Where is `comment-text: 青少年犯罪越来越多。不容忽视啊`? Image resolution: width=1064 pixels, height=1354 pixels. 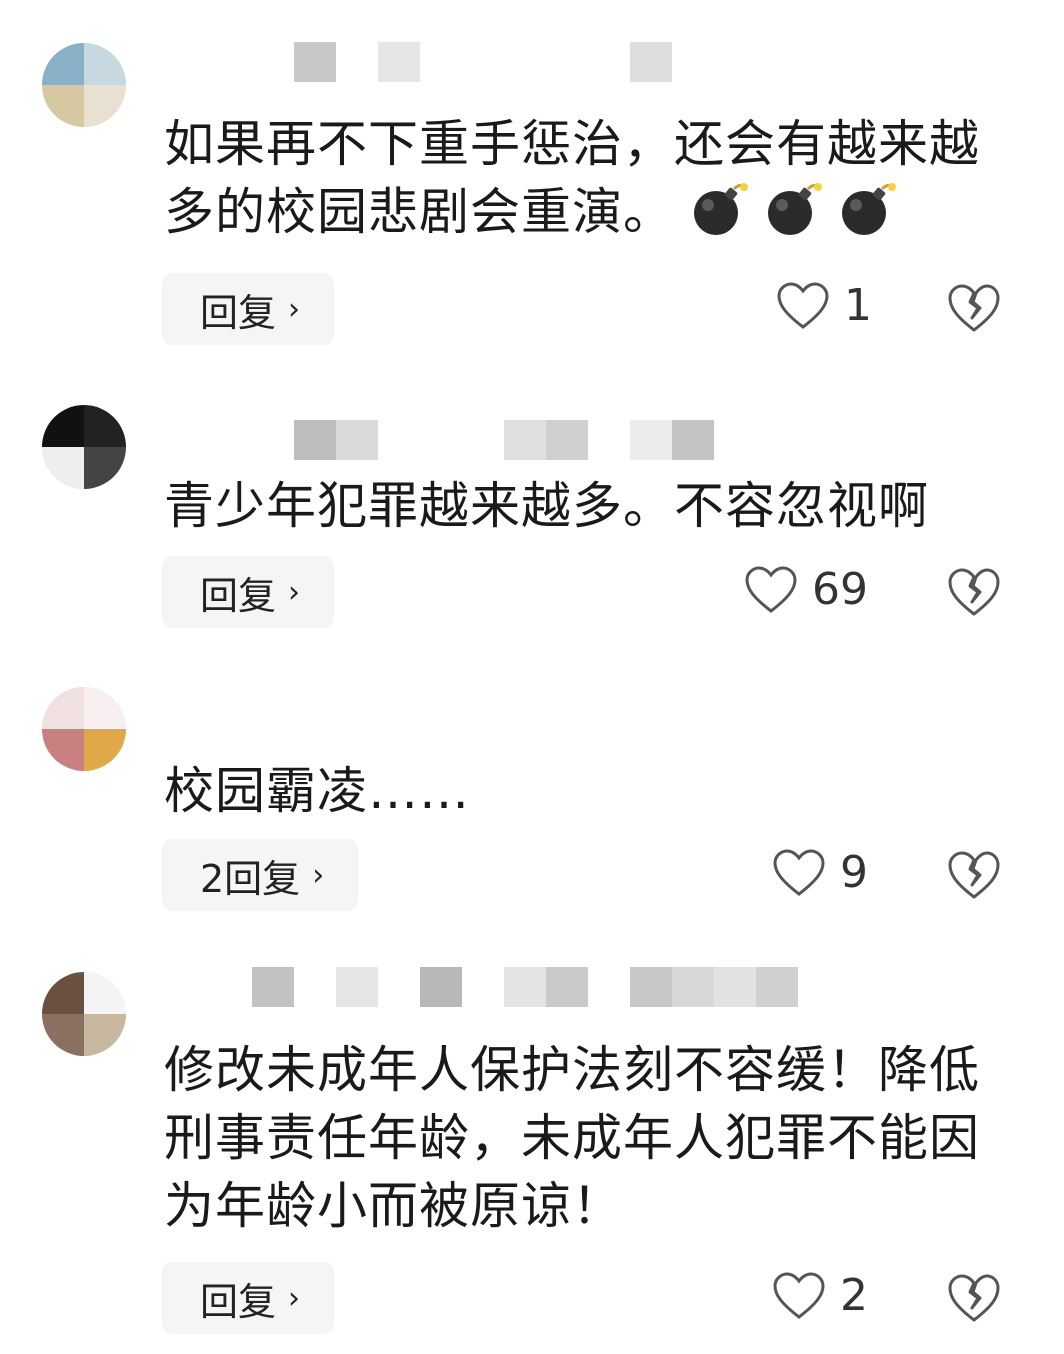
comment-text: 青少年犯罪越来越多。不容忽视啊 is located at coordinates (574, 506).